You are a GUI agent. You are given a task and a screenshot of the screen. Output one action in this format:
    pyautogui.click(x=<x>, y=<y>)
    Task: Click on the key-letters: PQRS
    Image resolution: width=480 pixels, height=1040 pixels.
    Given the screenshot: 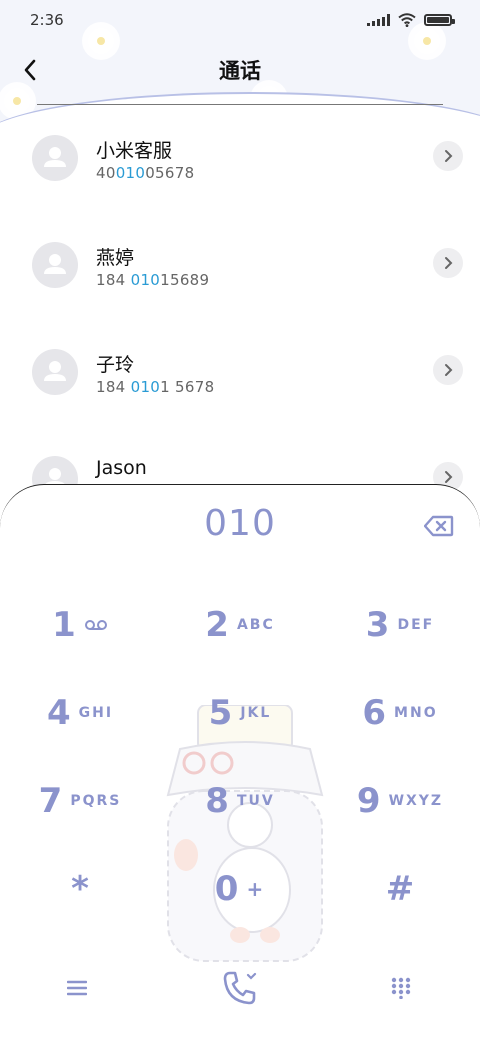 What is the action you would take?
    pyautogui.click(x=96, y=801)
    